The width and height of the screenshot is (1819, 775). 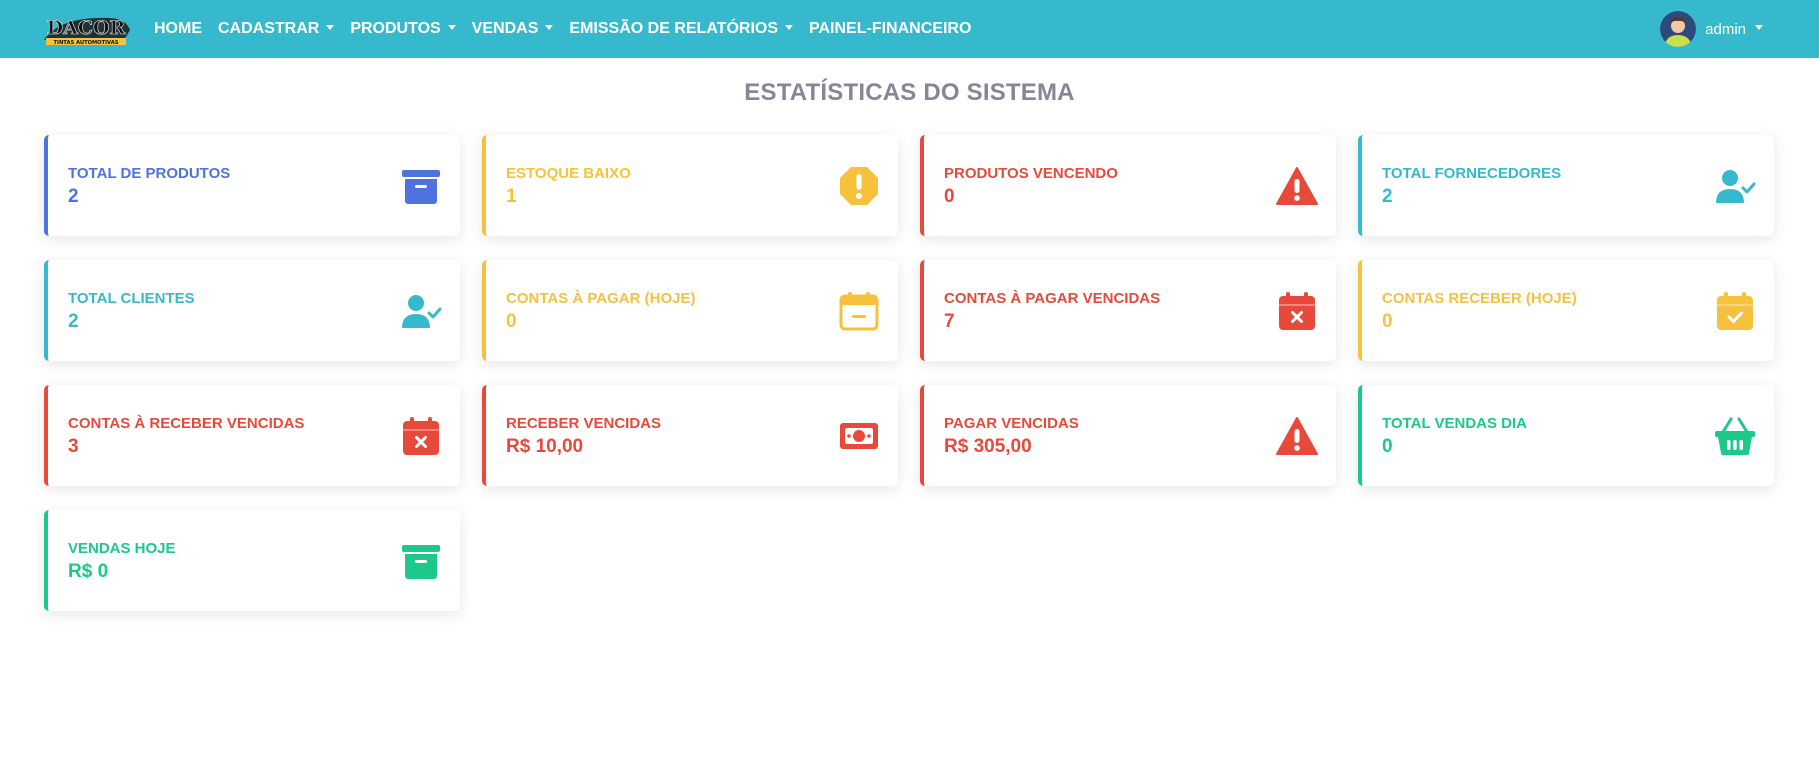 I want to click on nav-item-cadastrar: CADASTRAR, so click(x=276, y=29).